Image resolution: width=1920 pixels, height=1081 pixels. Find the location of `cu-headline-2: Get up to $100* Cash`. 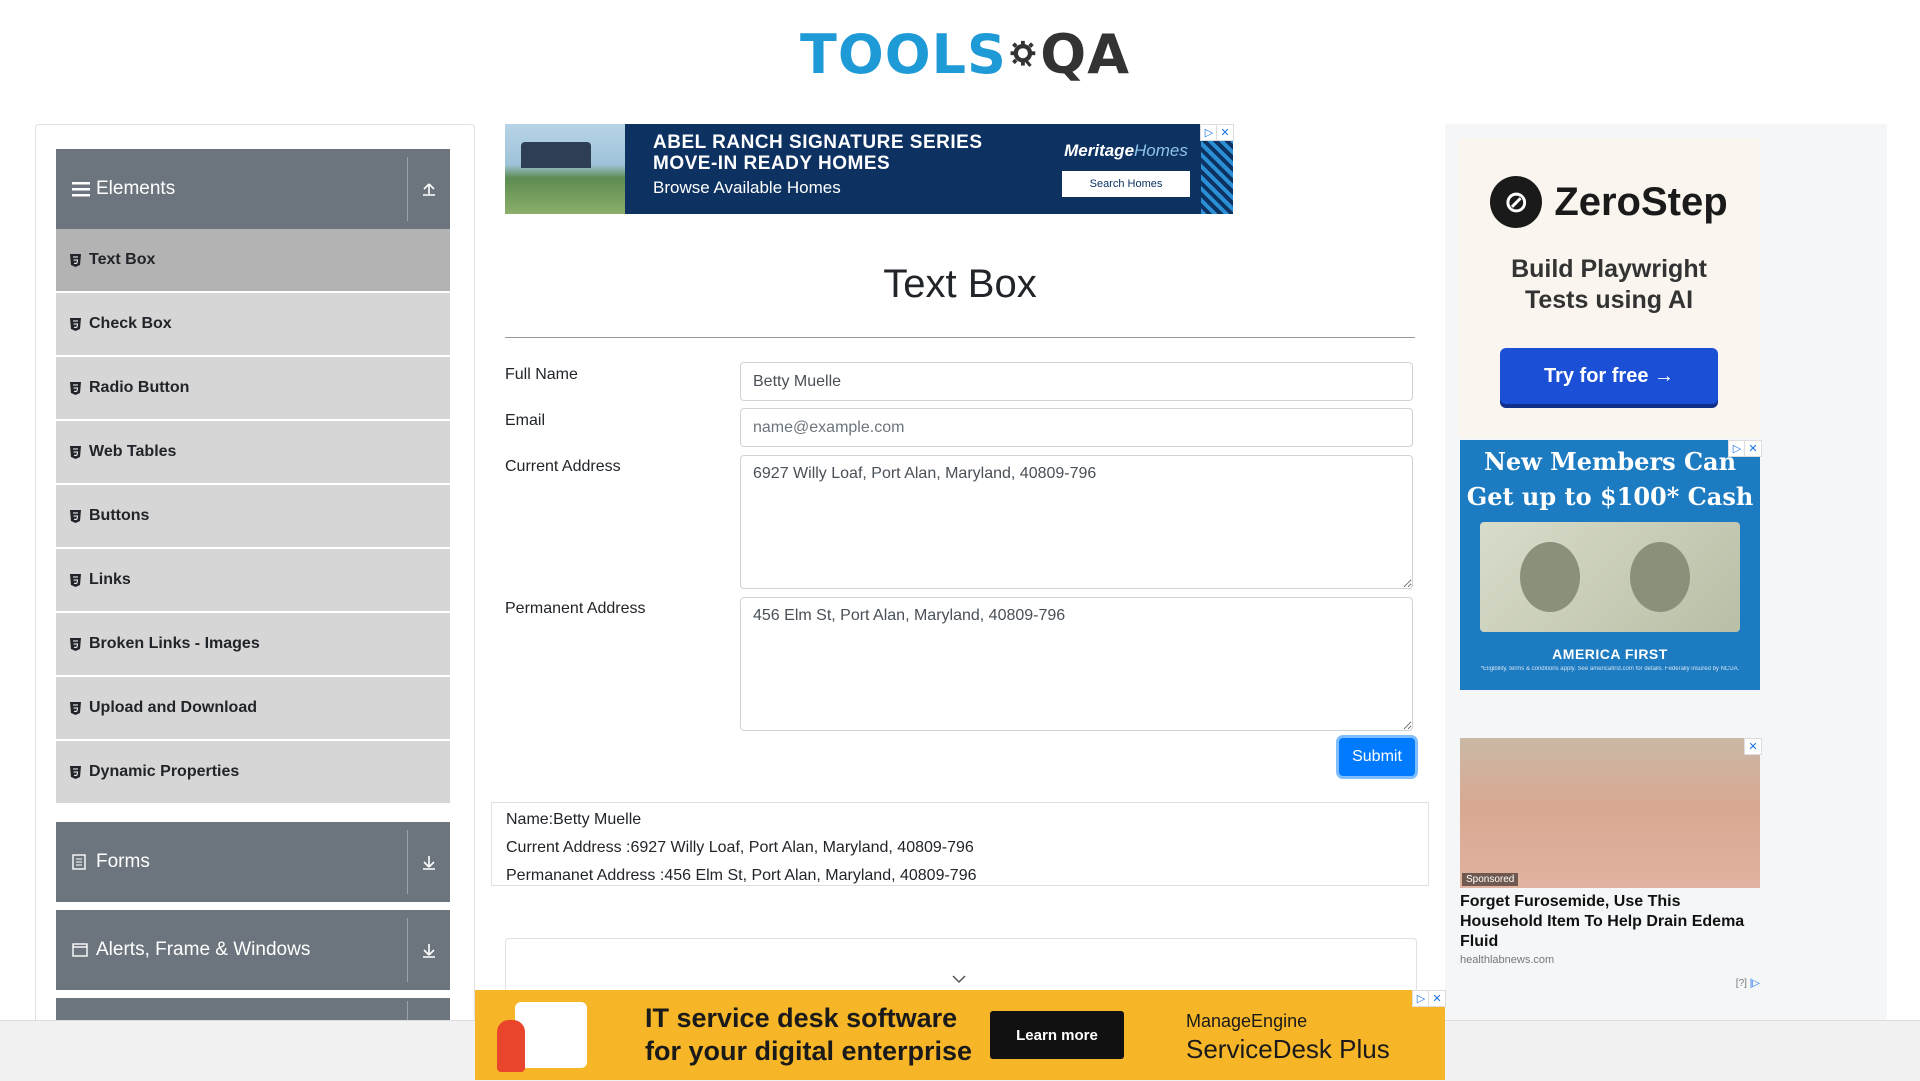

cu-headline-2: Get up to $100* Cash is located at coordinates (1610, 496).